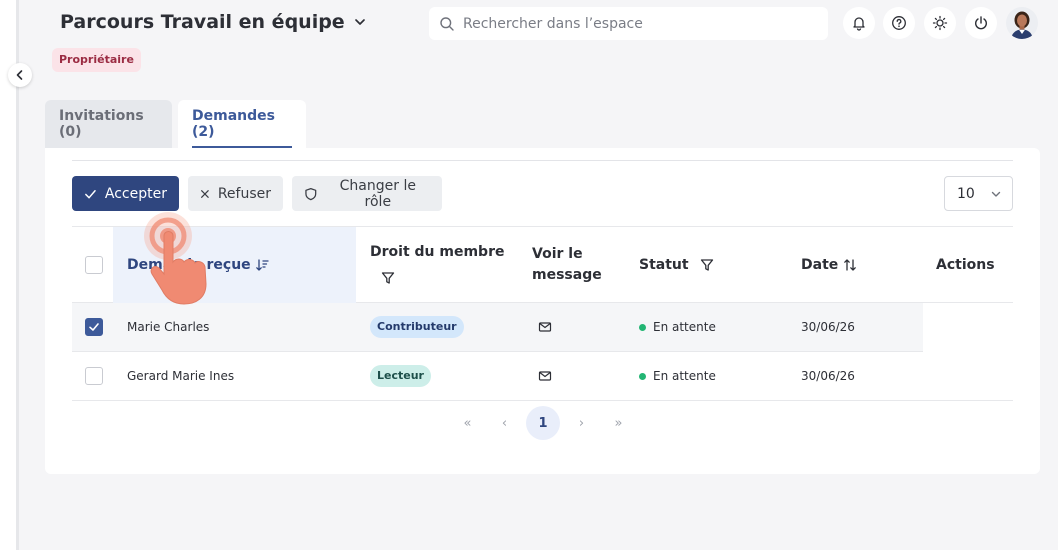 The image size is (1058, 550). I want to click on column-date: Date, so click(861, 265).